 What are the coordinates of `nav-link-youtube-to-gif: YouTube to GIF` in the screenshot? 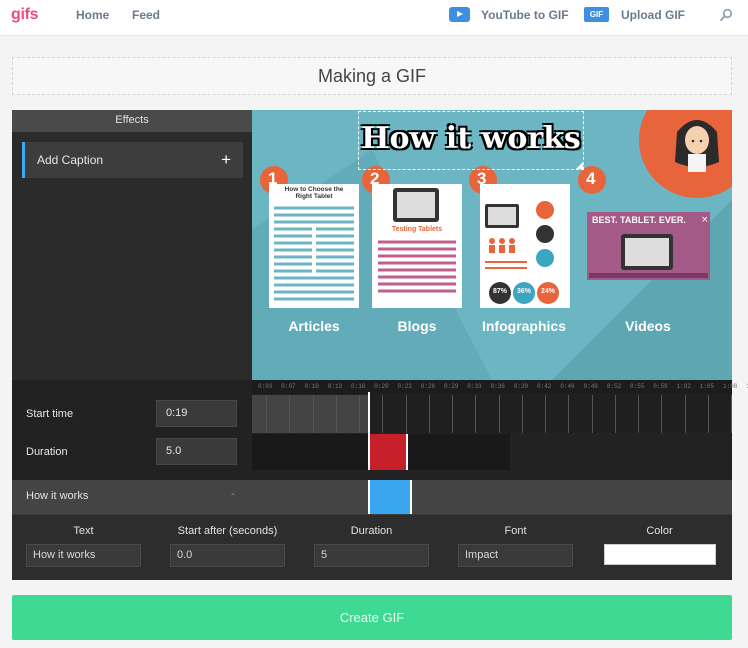 It's located at (525, 15).